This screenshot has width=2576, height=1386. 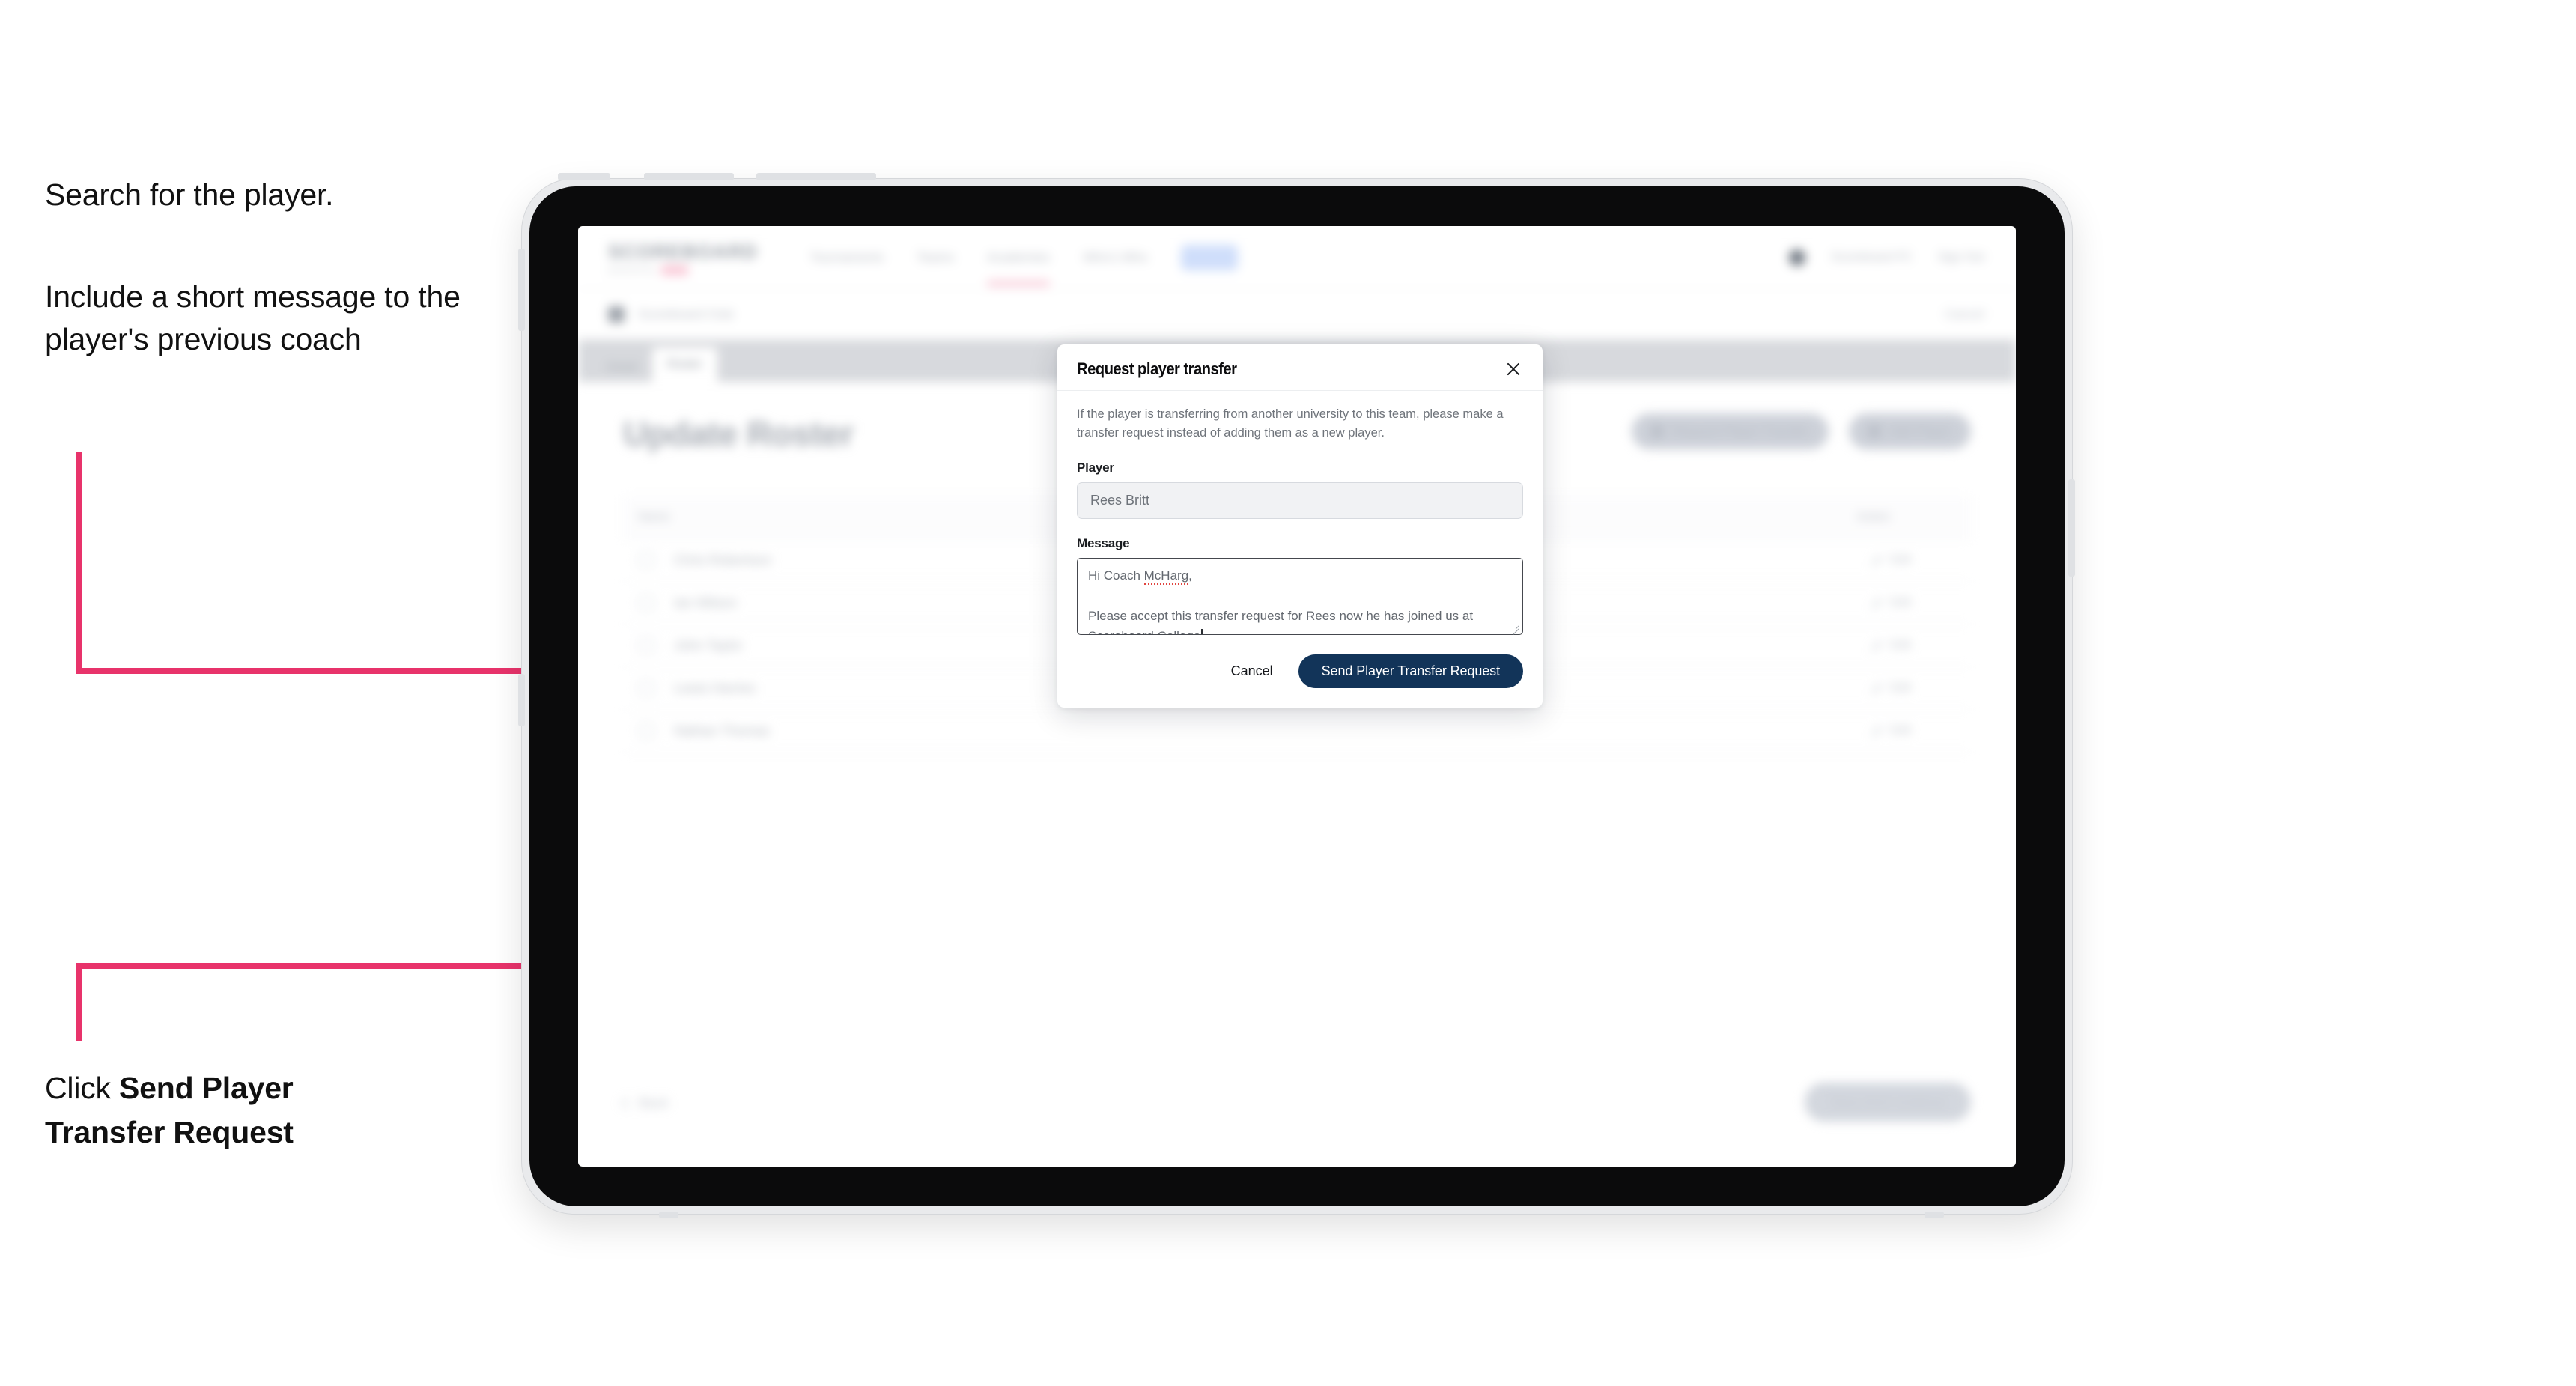 I want to click on modal-actions: Cancel Send Player Transfer Request, so click(x=1300, y=672).